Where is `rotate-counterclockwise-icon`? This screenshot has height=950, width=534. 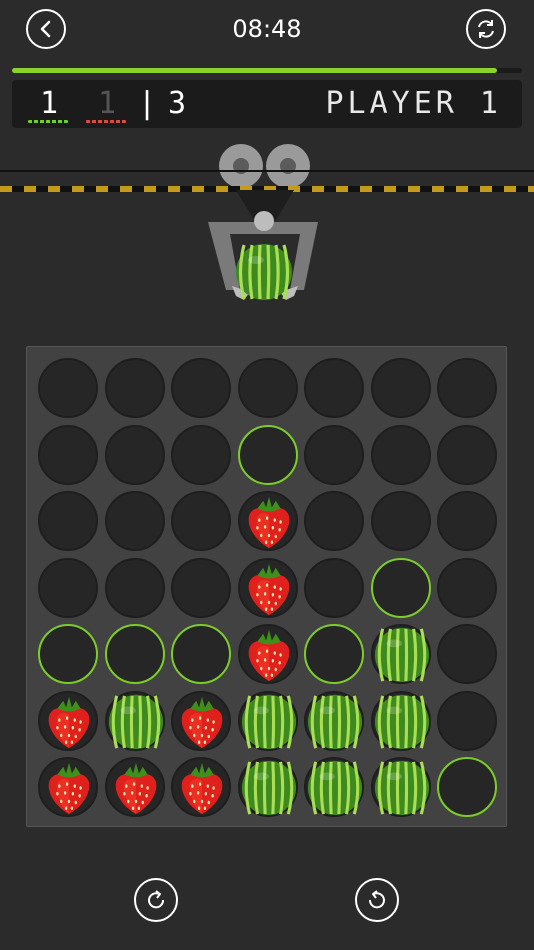 rotate-counterclockwise-icon is located at coordinates (376, 899).